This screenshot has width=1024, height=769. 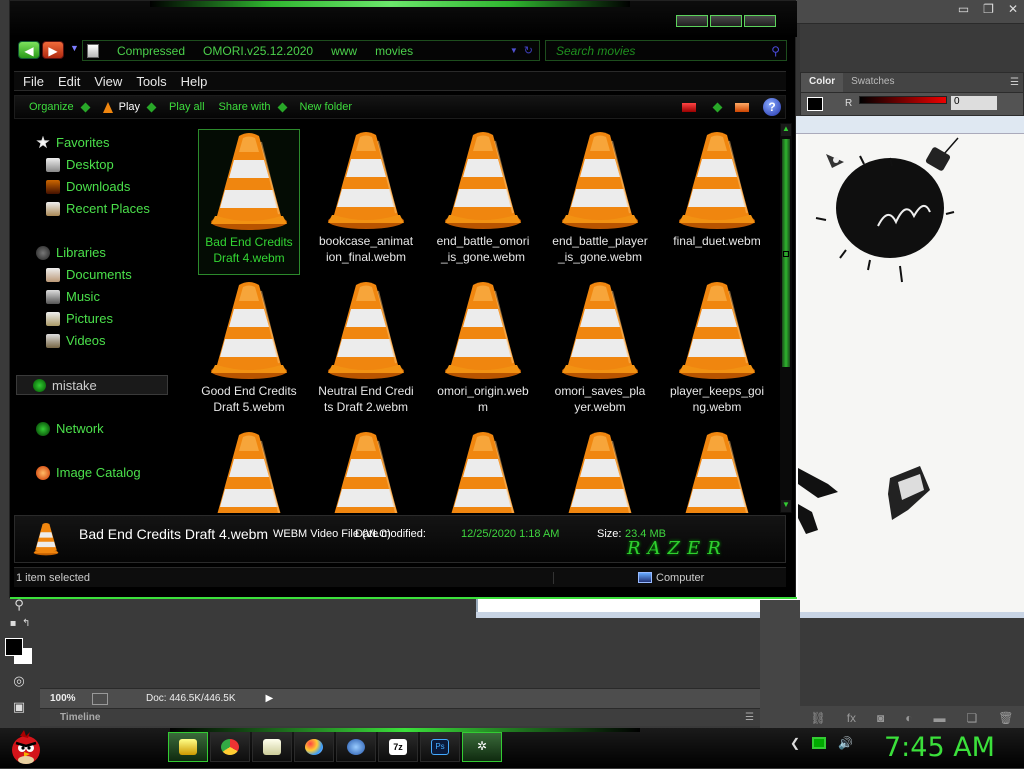 I want to click on timeline-label: Timeline, so click(x=80, y=717).